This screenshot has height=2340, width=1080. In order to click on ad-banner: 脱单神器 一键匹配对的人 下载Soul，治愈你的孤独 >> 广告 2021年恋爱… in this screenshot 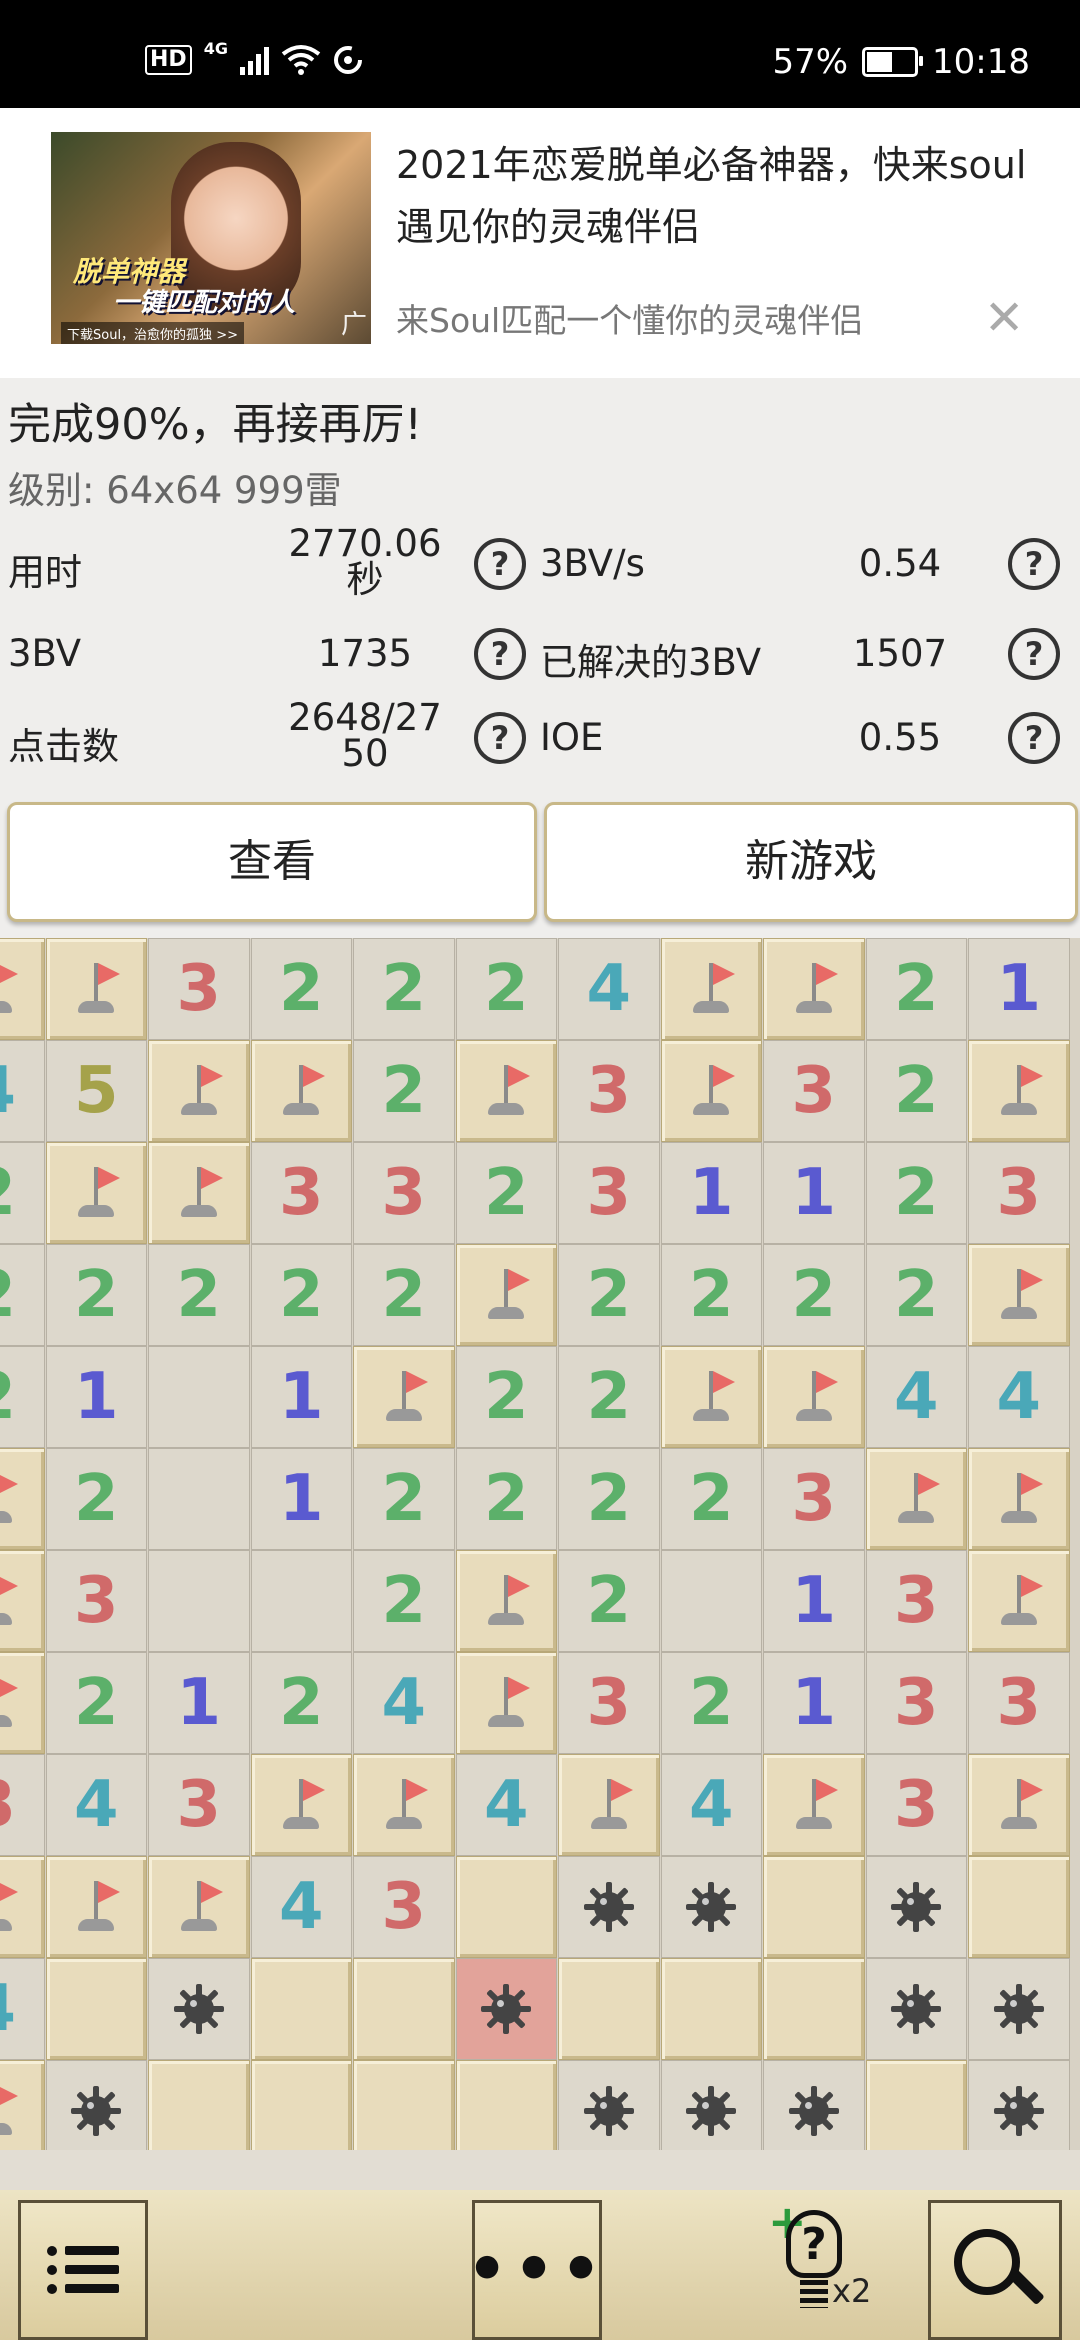, I will do `click(540, 243)`.